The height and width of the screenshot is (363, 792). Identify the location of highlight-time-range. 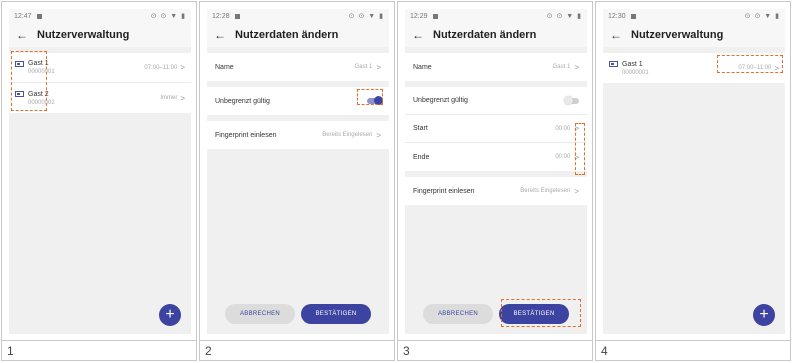
(750, 64).